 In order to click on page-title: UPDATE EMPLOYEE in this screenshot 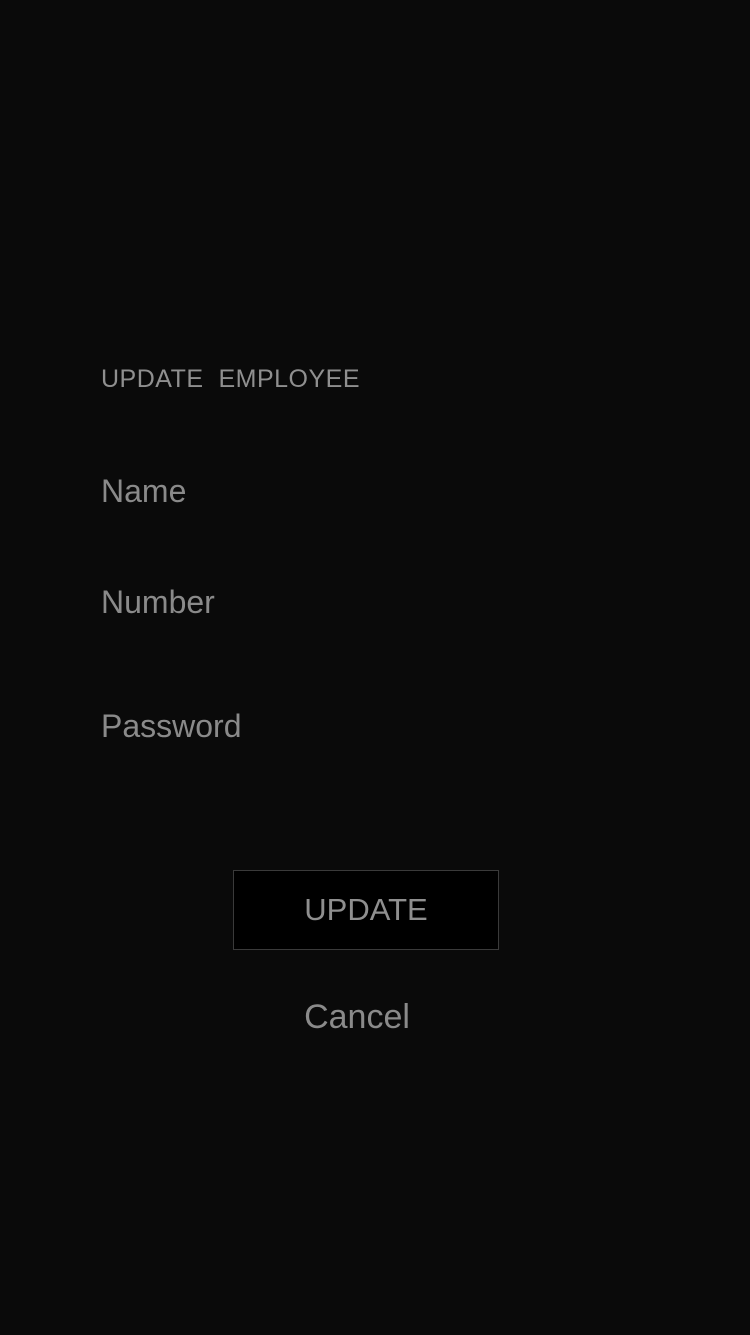, I will do `click(230, 379)`.